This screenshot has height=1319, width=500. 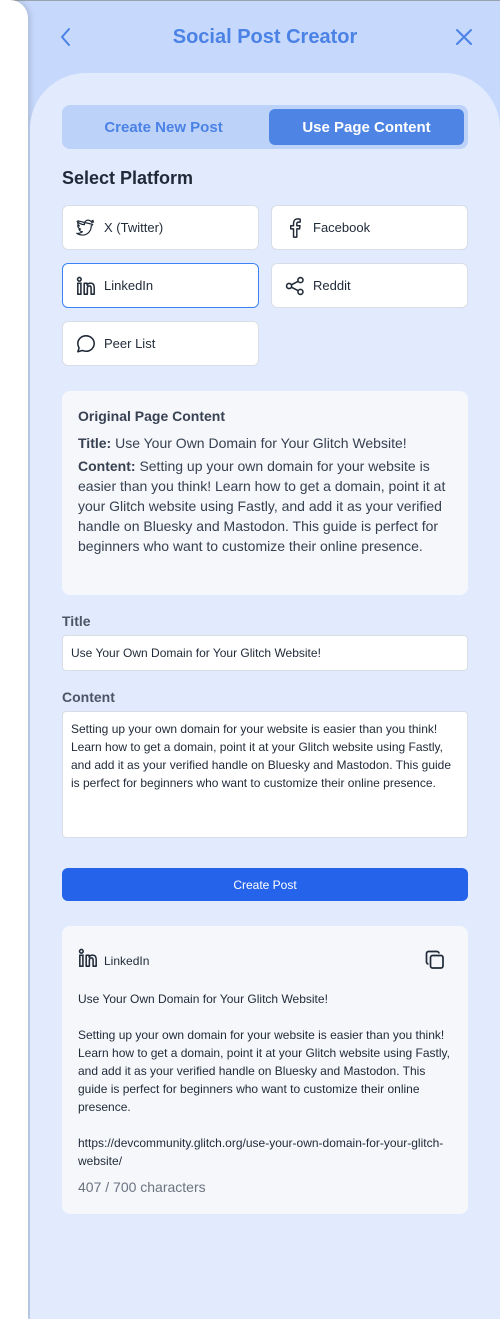 I want to click on preview-platform-name: LinkedIn, so click(x=127, y=960).